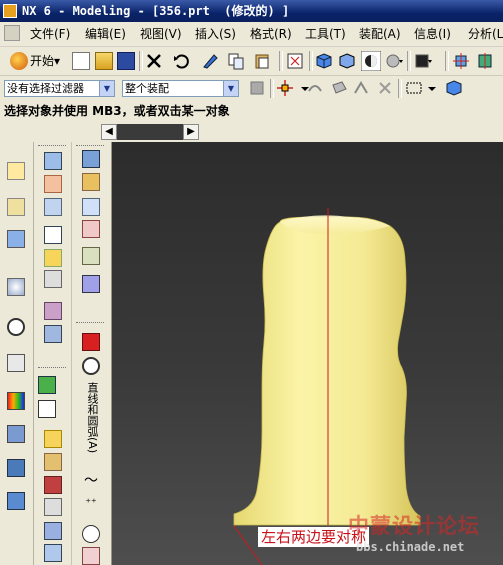 This screenshot has height=565, width=503. I want to click on bounded-plane-icon, so click(53, 485).